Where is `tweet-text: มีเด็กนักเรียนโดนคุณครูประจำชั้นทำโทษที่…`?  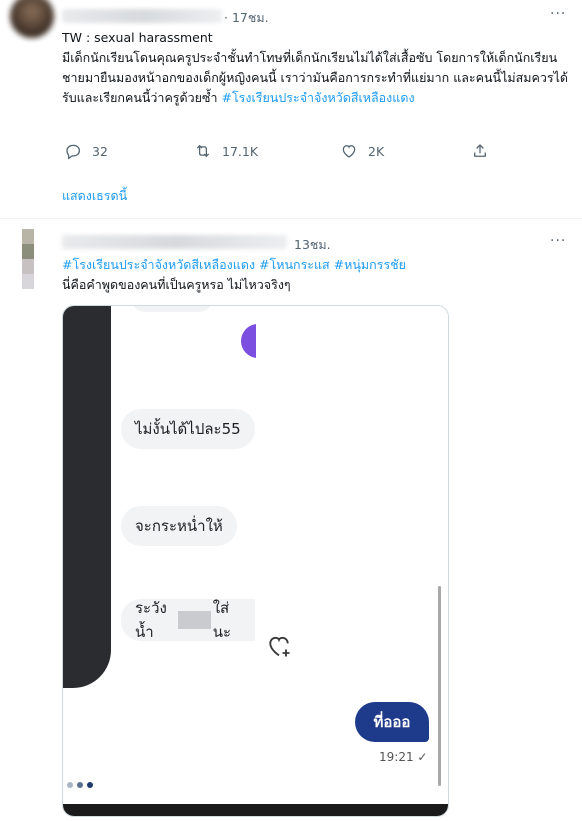 tweet-text: มีเด็กนักเรียนโดนคุณครูประจำชั้นทำโทษที่… is located at coordinates (317, 78).